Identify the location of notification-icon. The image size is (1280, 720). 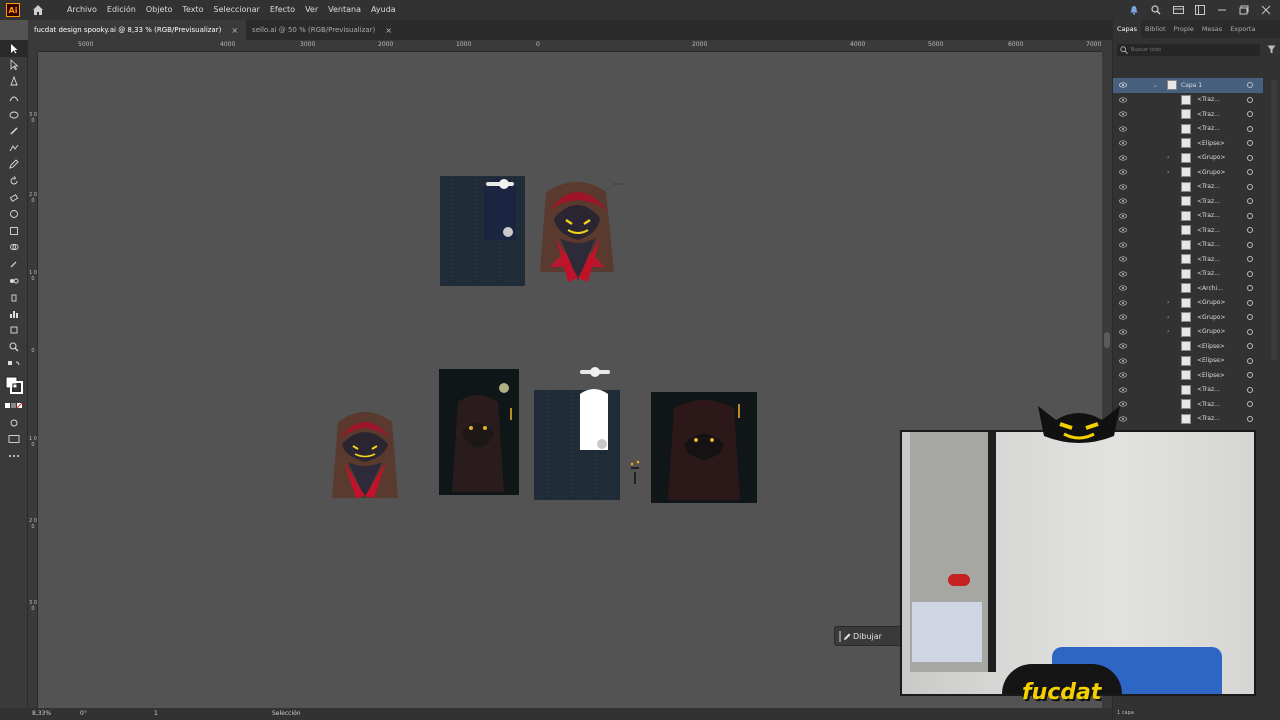
(1134, 10).